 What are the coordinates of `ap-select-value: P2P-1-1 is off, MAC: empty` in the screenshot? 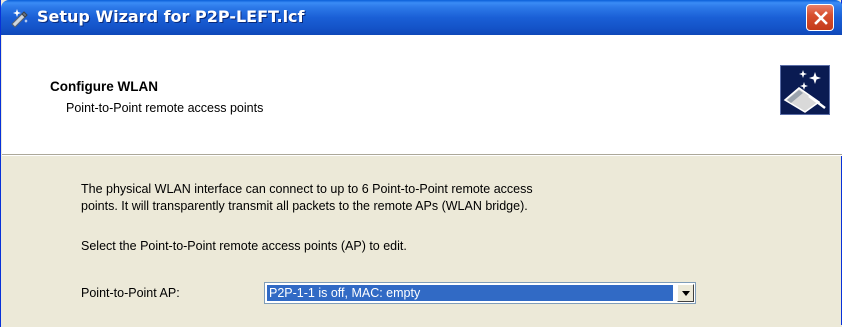 It's located at (470, 293).